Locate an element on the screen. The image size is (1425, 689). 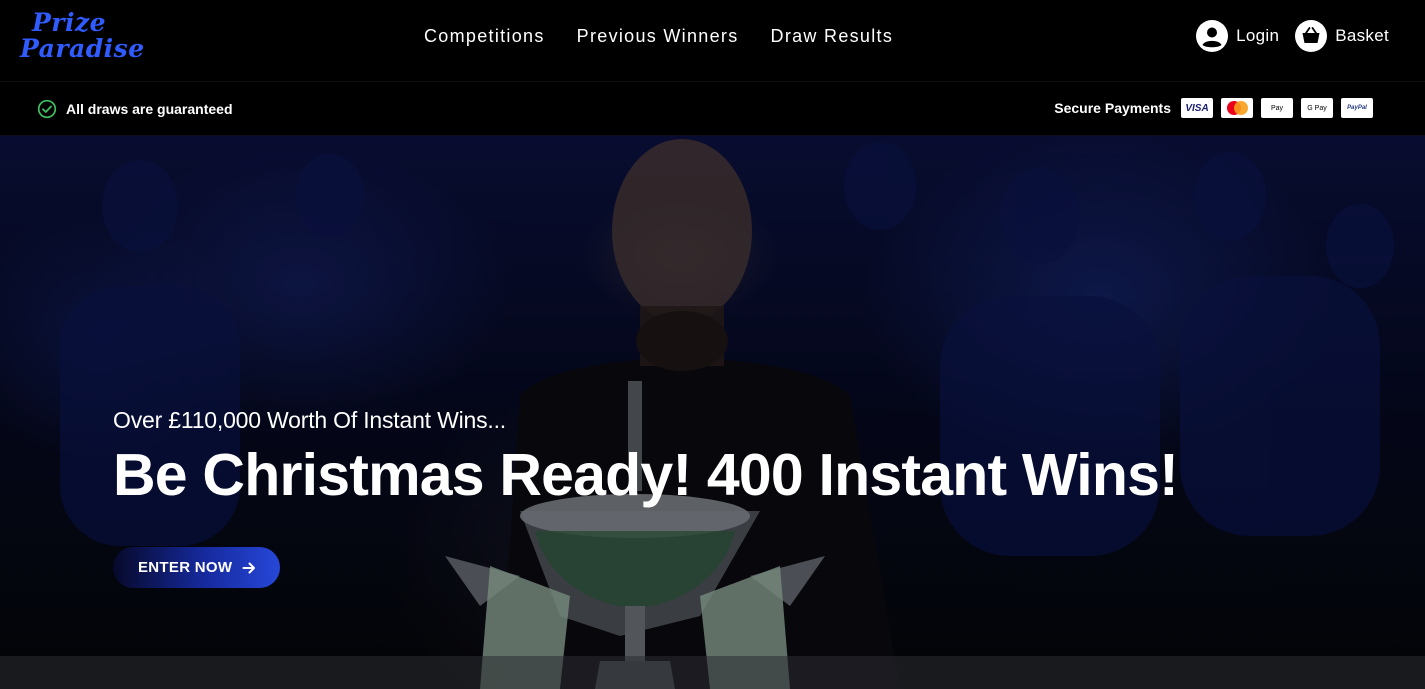
nav-competitions: Competitions is located at coordinates (484, 37).